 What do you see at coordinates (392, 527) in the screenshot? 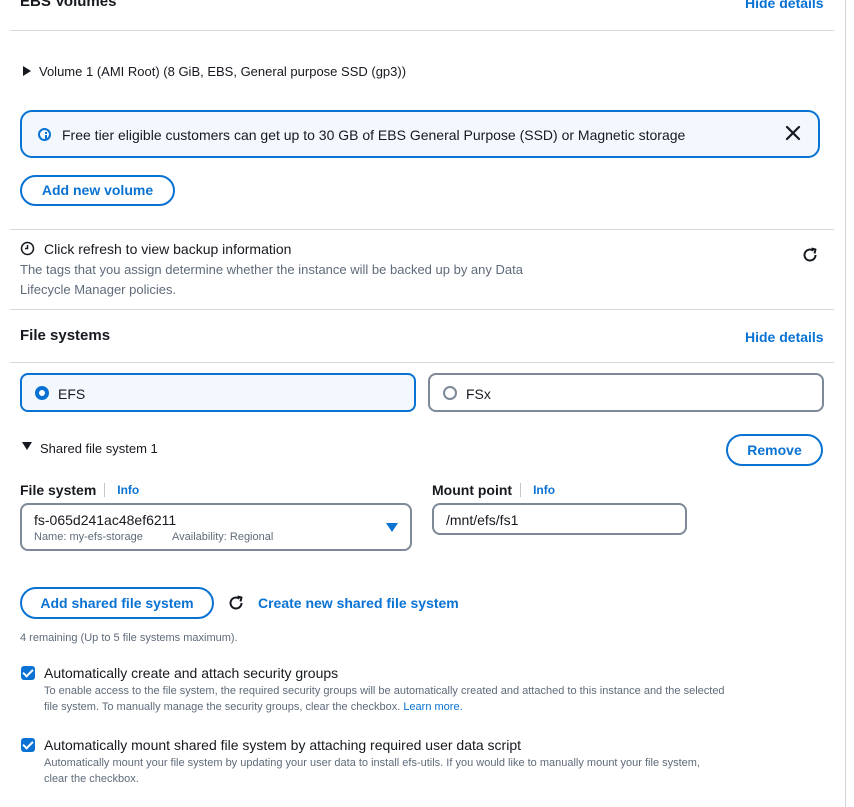
I see `dropdown-arrow-icon` at bounding box center [392, 527].